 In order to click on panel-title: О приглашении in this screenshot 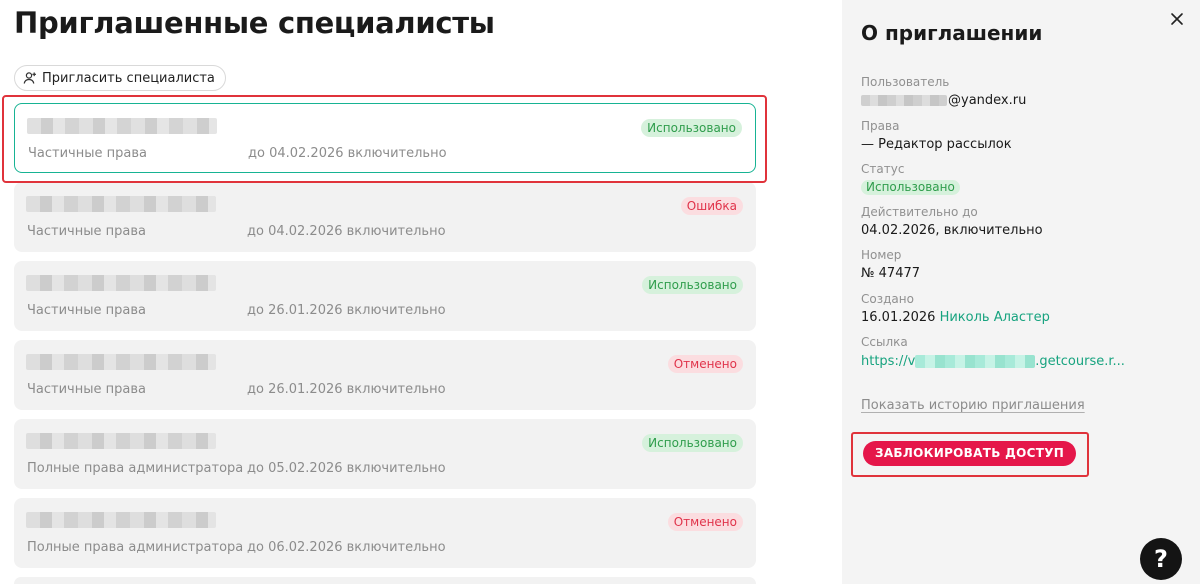, I will do `click(952, 33)`.